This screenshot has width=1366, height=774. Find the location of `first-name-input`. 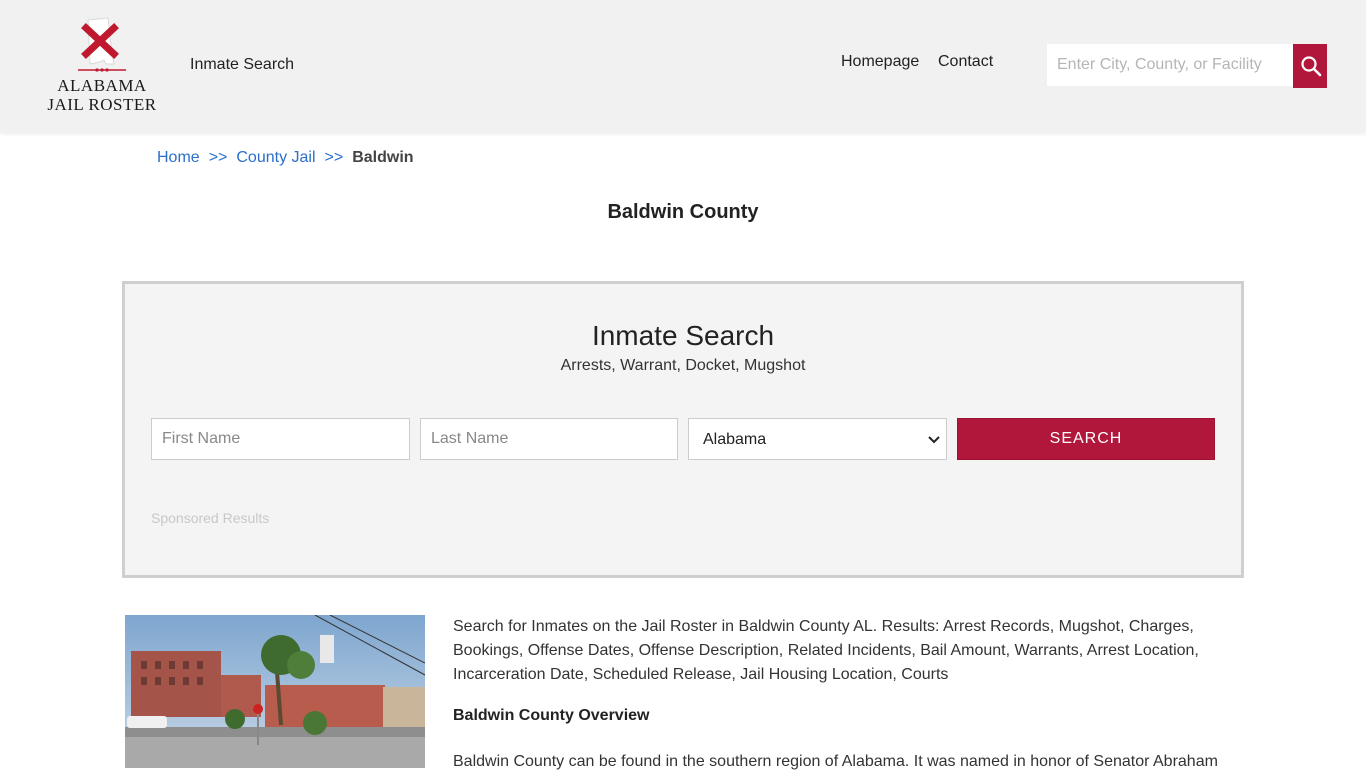

first-name-input is located at coordinates (280, 439).